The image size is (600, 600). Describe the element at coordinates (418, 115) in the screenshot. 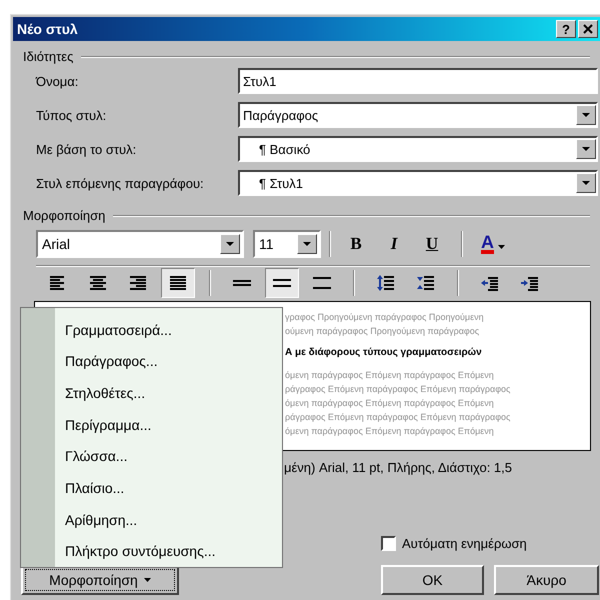

I see `dropdown-field: Παράγραφος` at that location.